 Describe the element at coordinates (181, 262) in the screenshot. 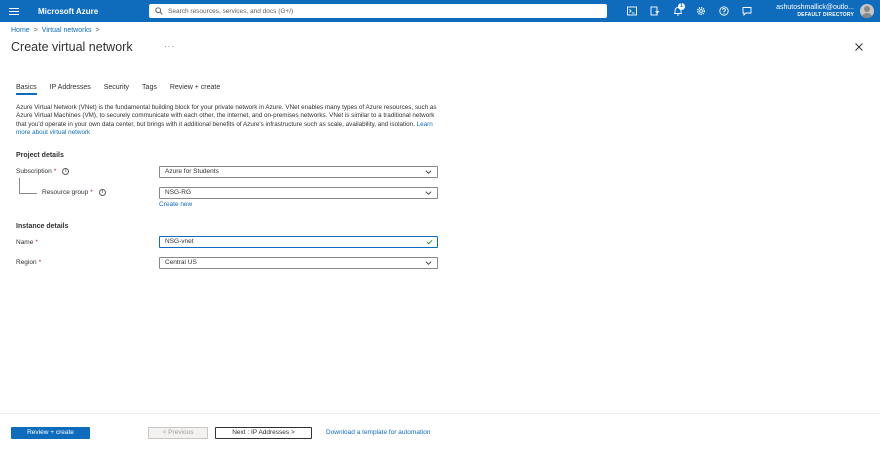

I see `region-value: Central US` at that location.